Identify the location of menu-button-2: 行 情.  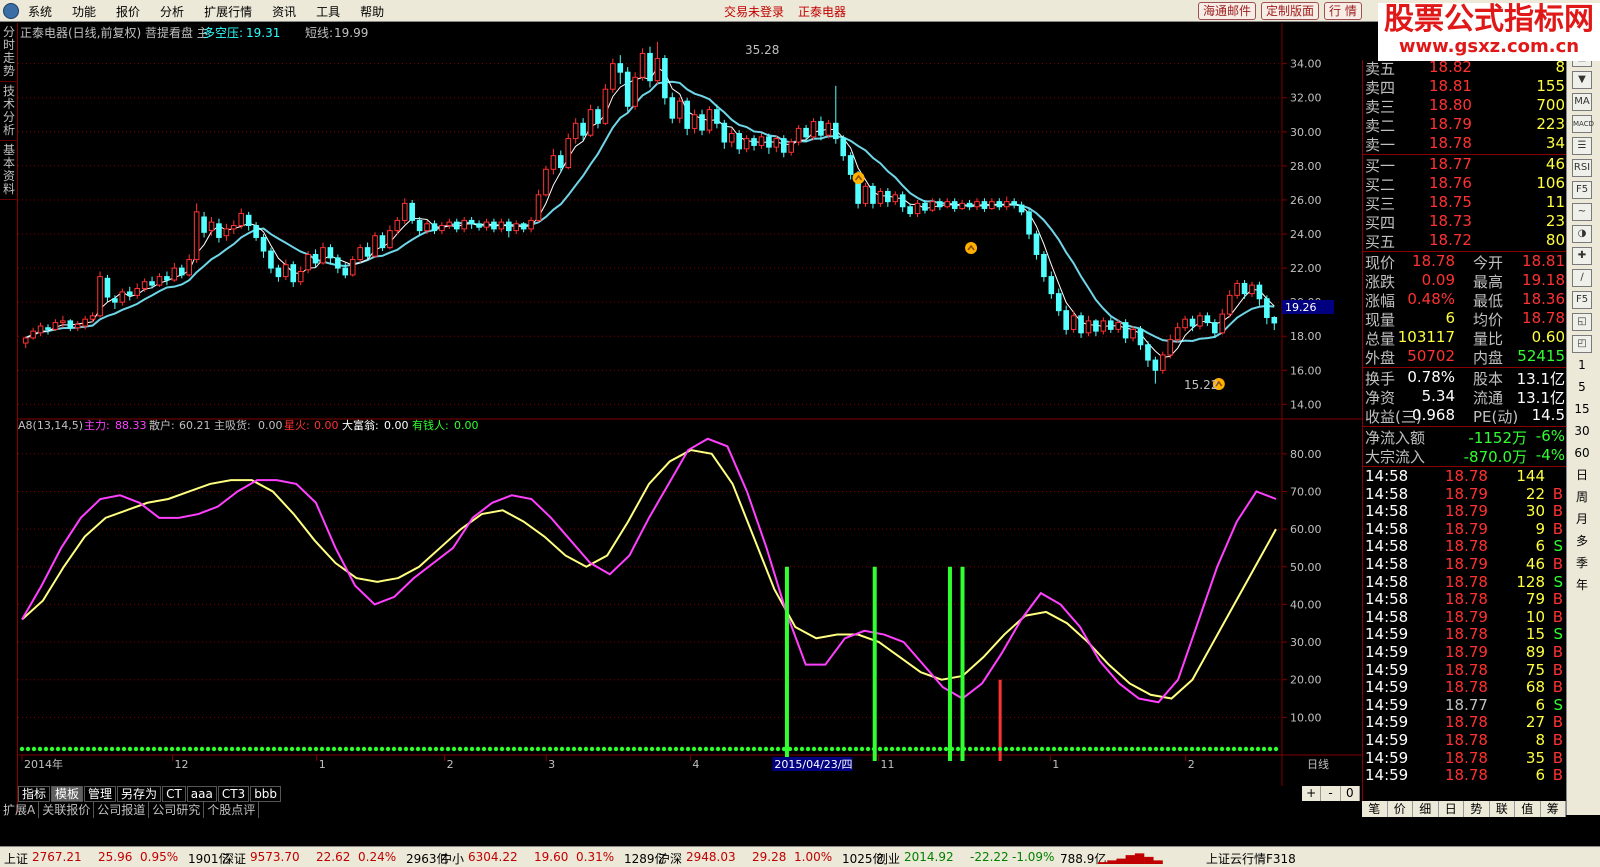
(1343, 11).